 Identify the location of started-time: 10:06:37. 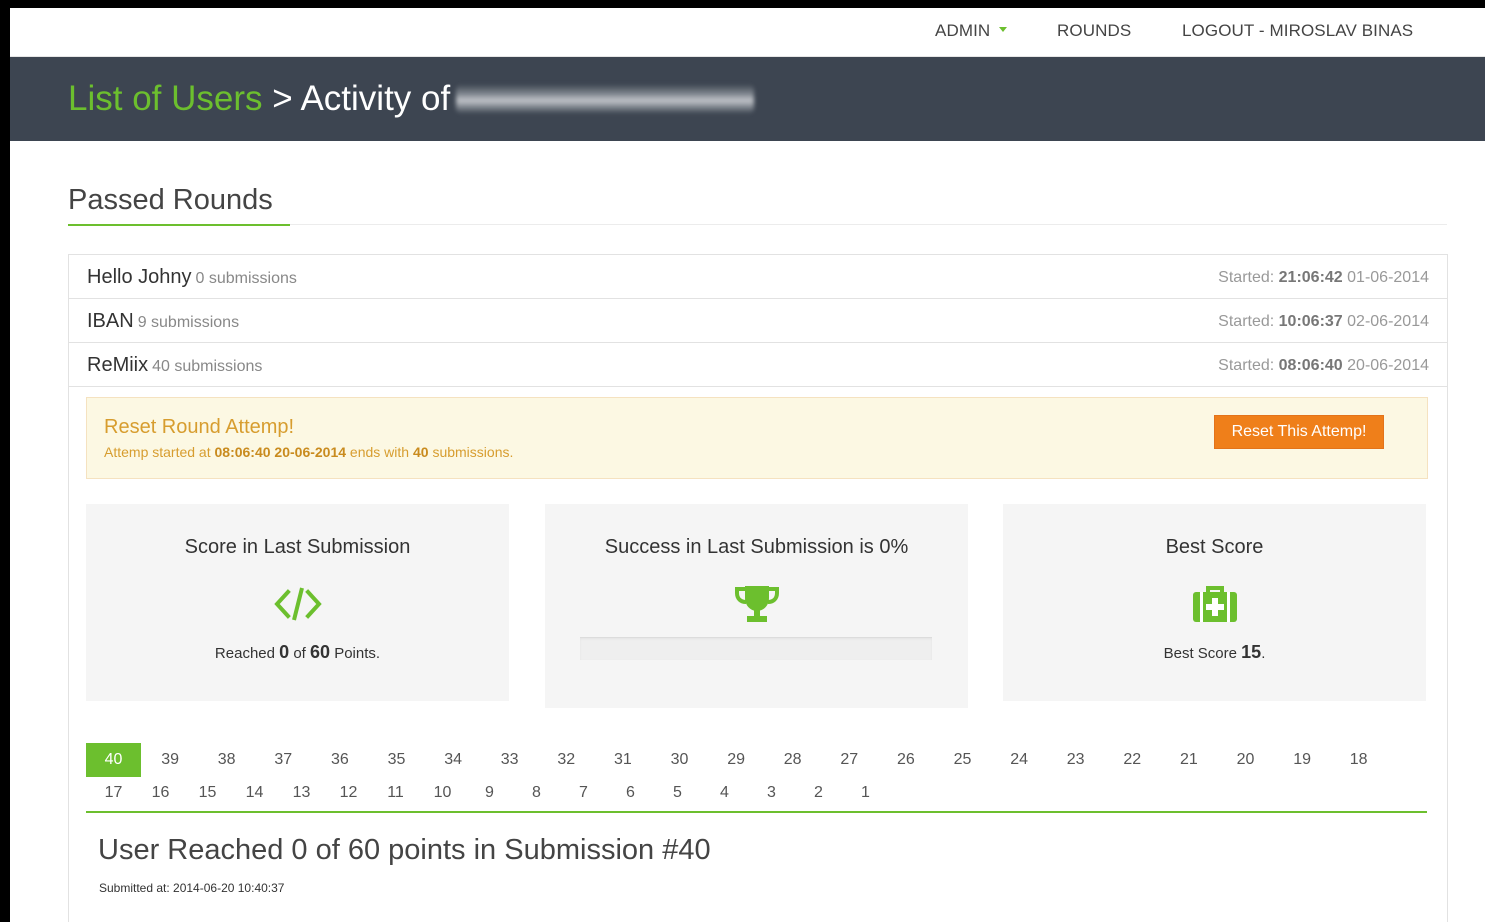
(1310, 321).